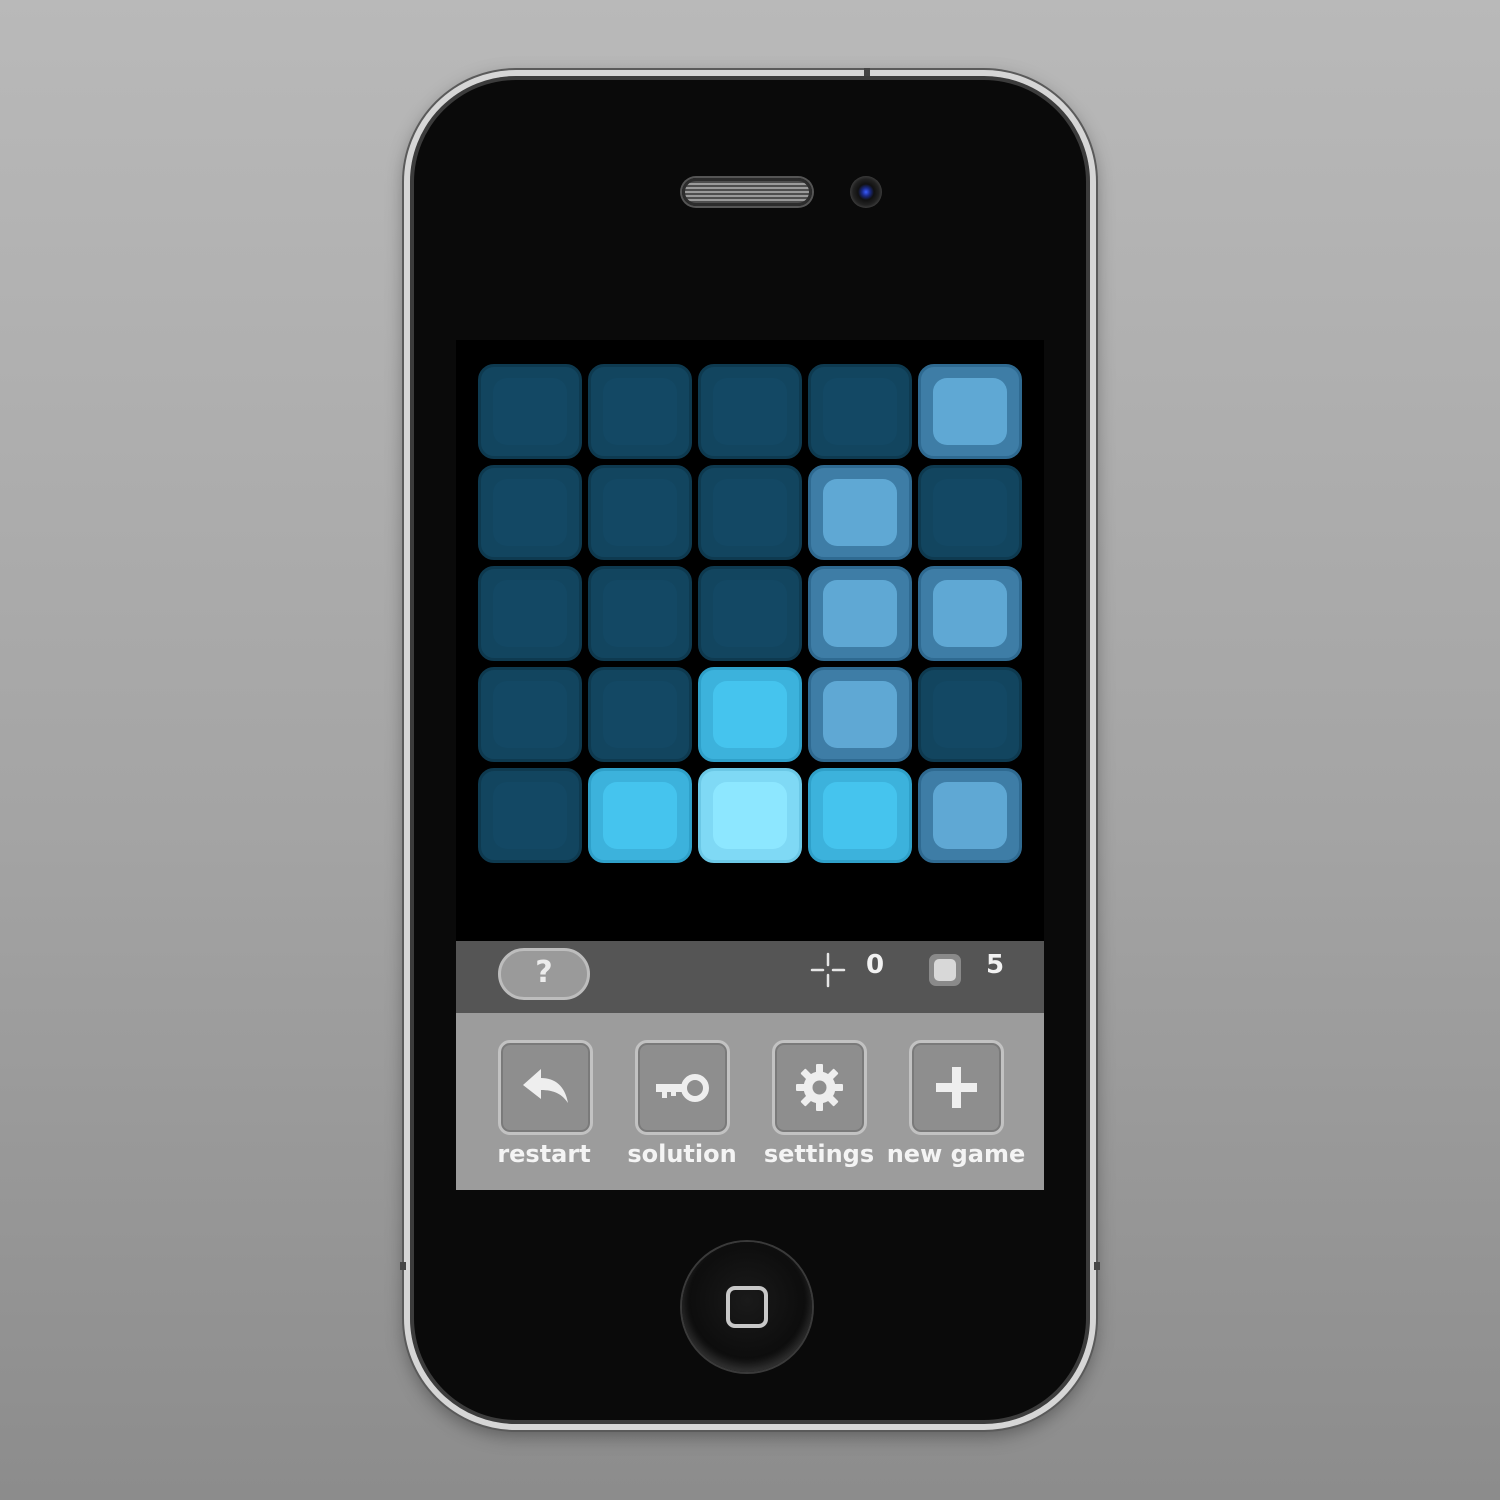 The height and width of the screenshot is (1500, 1500). Describe the element at coordinates (867, 72) in the screenshot. I see `side-button-top` at that location.